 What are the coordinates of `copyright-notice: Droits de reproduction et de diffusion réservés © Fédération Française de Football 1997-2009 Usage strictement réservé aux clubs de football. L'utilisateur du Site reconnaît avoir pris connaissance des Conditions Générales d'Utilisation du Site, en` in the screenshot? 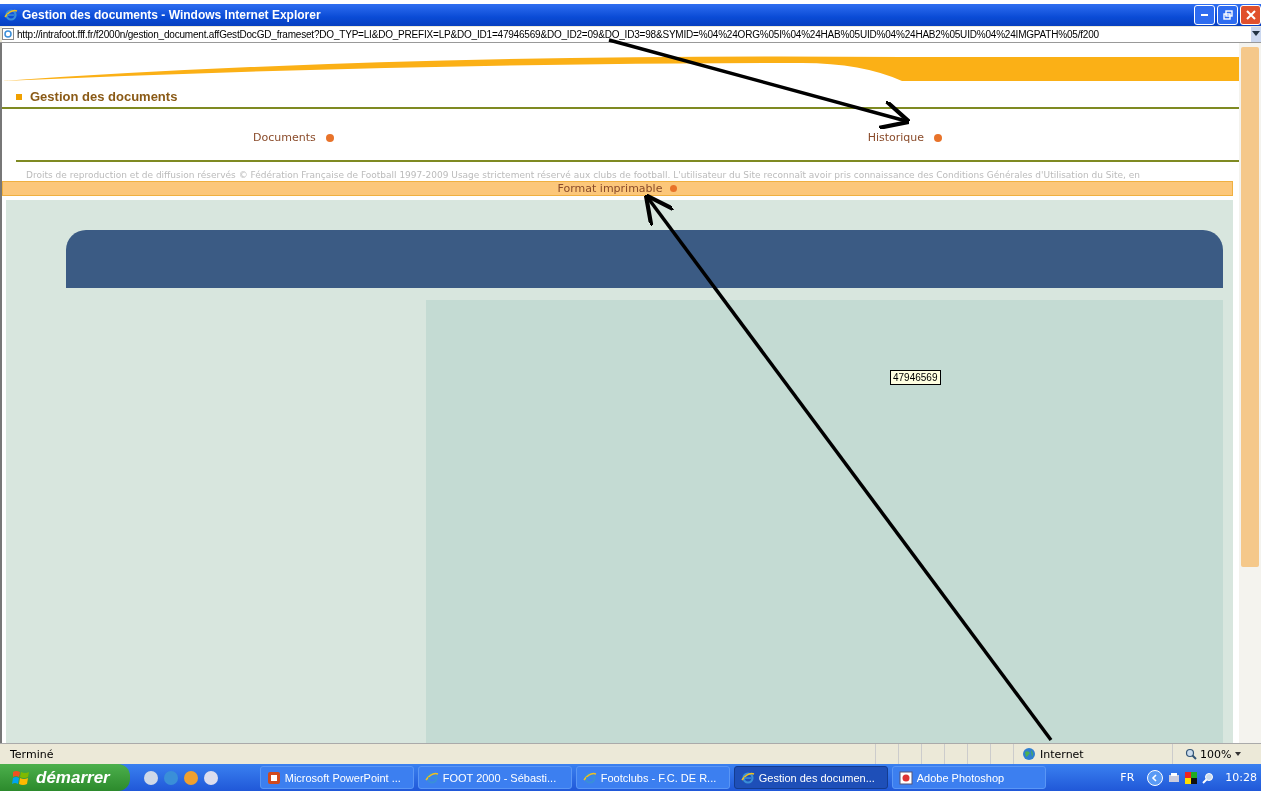 It's located at (583, 175).